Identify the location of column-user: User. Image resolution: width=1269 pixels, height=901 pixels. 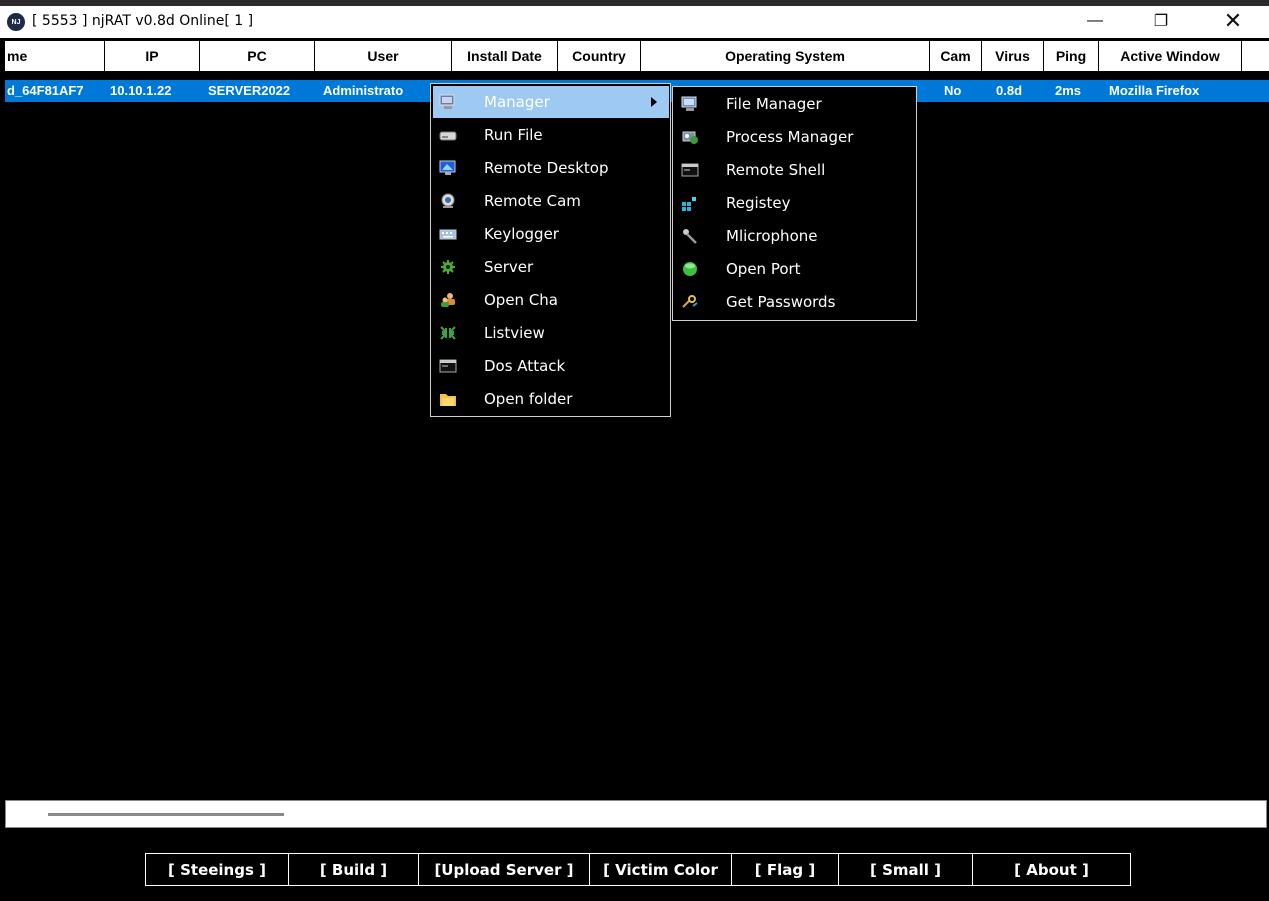
(383, 56).